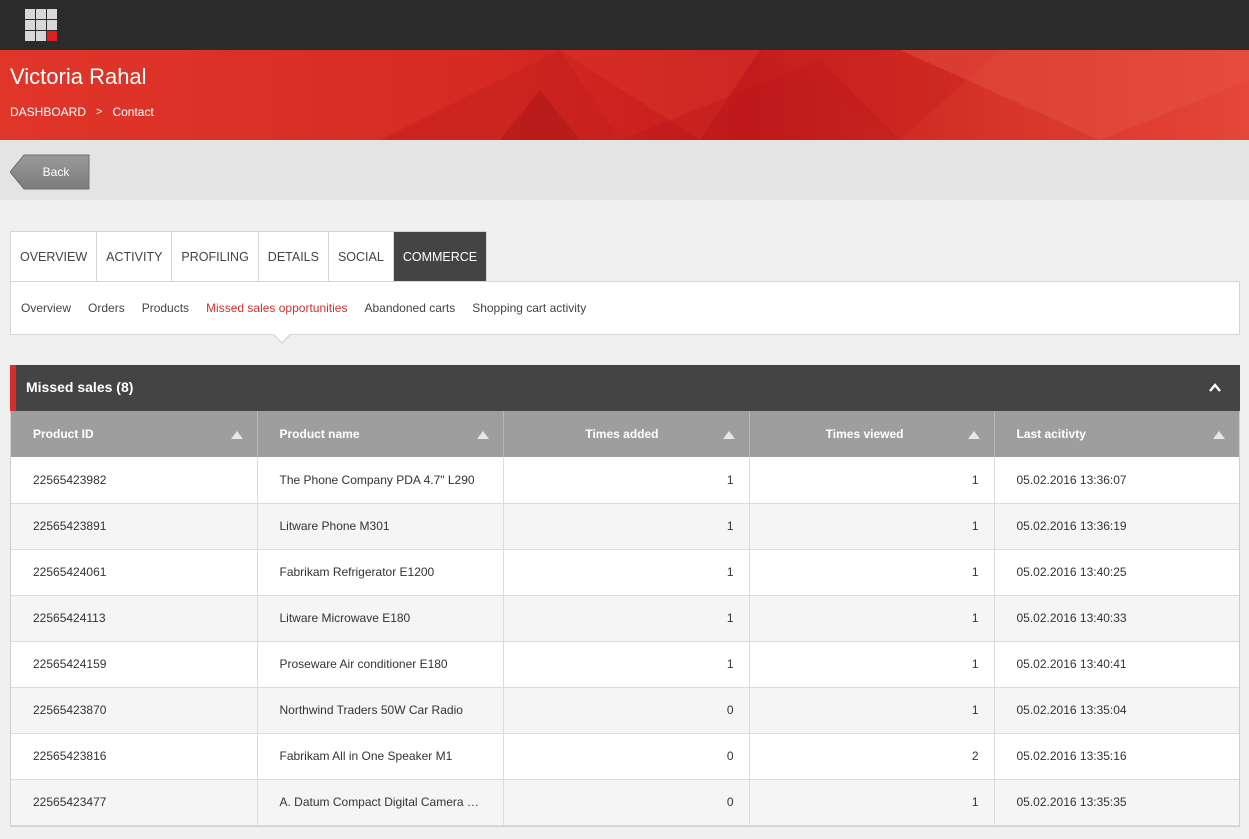 The image size is (1249, 839). What do you see at coordinates (872, 756) in the screenshot?
I see `cell-times-viewed: 2` at bounding box center [872, 756].